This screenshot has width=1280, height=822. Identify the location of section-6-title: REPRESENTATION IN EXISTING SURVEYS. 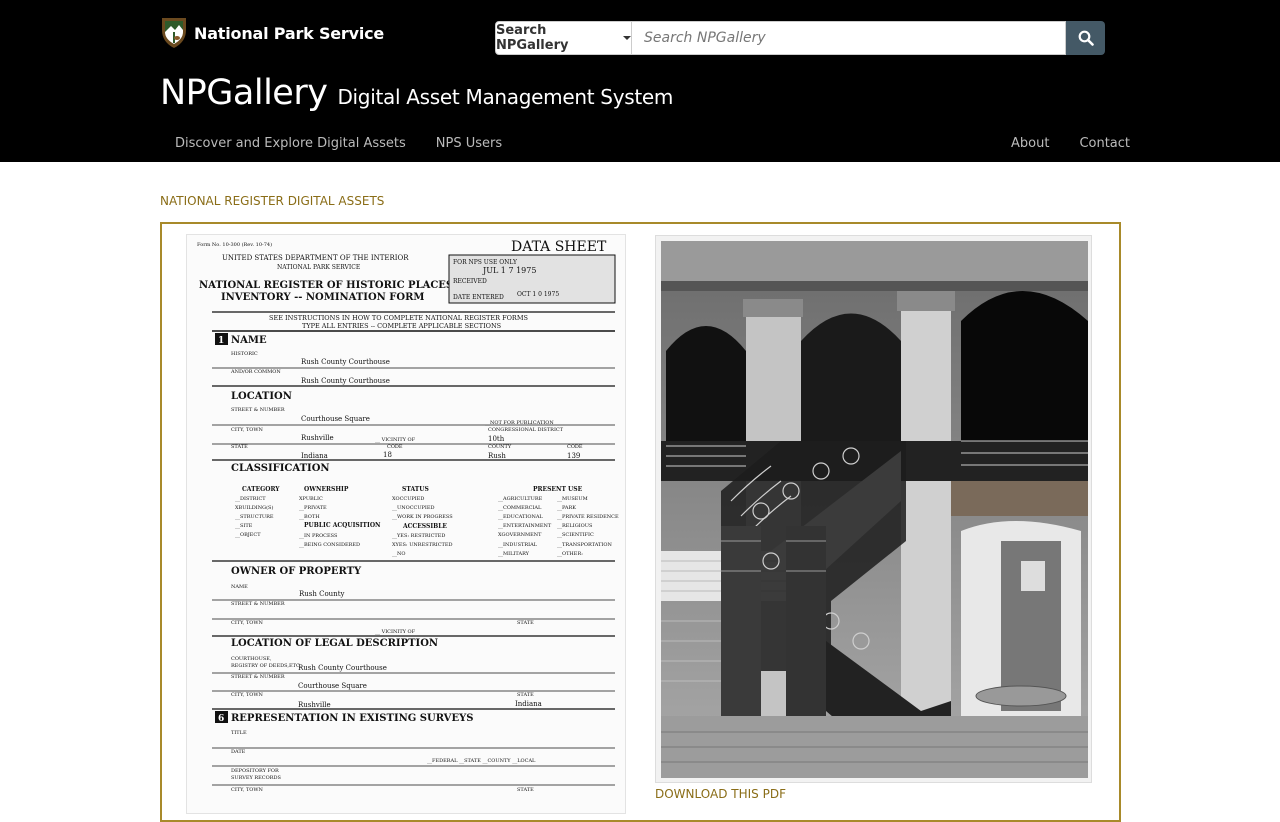
(352, 718).